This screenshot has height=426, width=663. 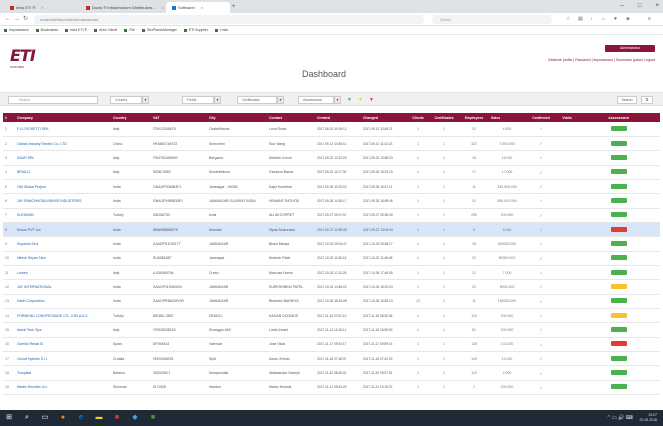 I want to click on eti-logo: ETI SUPPLIERS, so click(x=26, y=61).